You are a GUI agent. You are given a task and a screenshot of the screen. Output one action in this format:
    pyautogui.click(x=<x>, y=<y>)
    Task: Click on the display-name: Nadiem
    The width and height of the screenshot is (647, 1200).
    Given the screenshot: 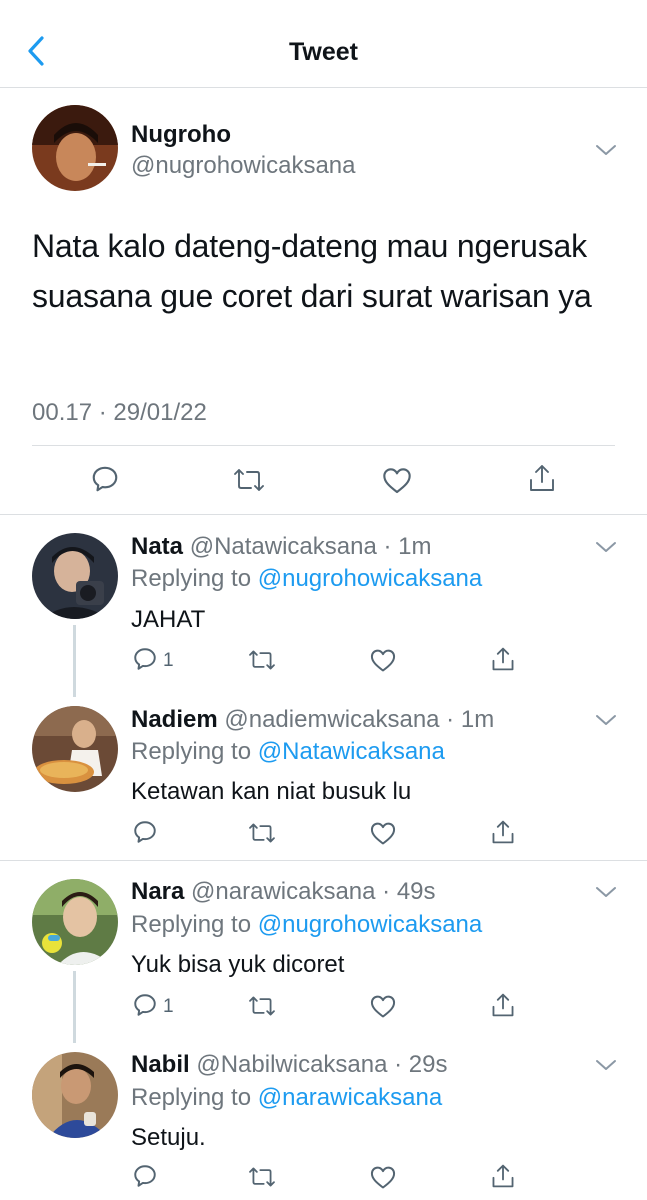 What is the action you would take?
    pyautogui.click(x=174, y=719)
    